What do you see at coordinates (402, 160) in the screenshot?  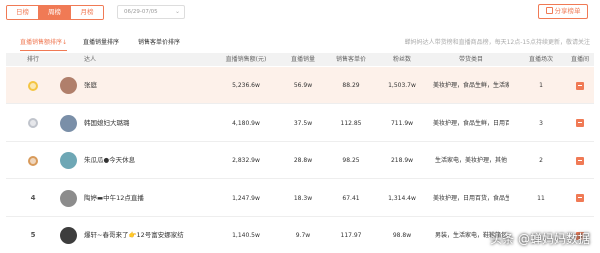 I see `fans-value: 218.9w` at bounding box center [402, 160].